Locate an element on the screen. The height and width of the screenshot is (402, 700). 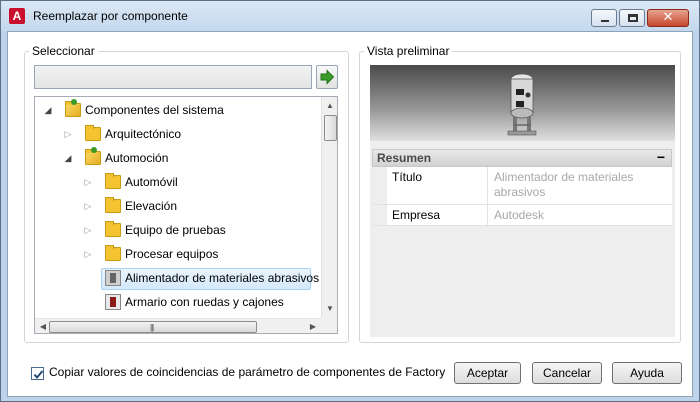
scroll-down-icon: ▼ is located at coordinates (329, 309).